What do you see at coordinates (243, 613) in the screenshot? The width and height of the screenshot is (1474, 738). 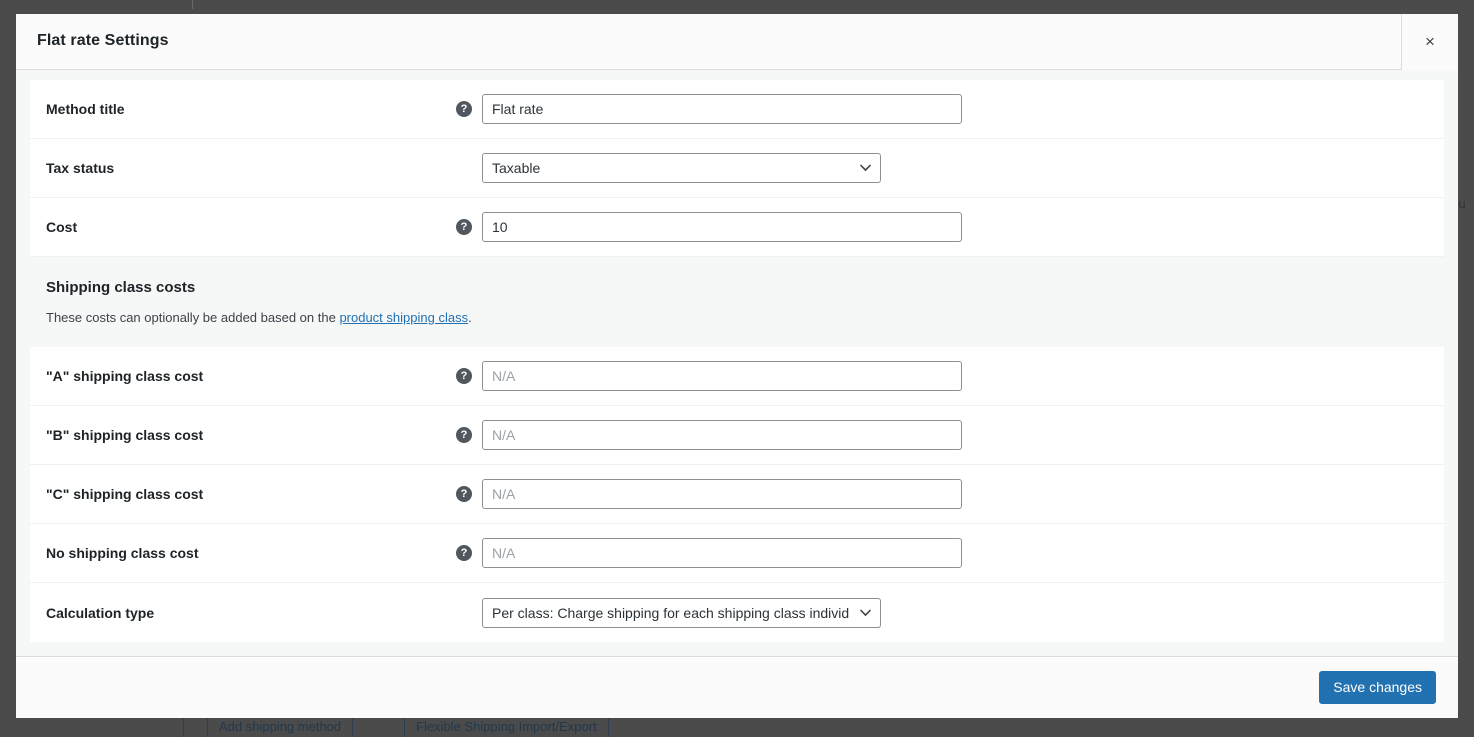 I see `field-label: Calculation type` at bounding box center [243, 613].